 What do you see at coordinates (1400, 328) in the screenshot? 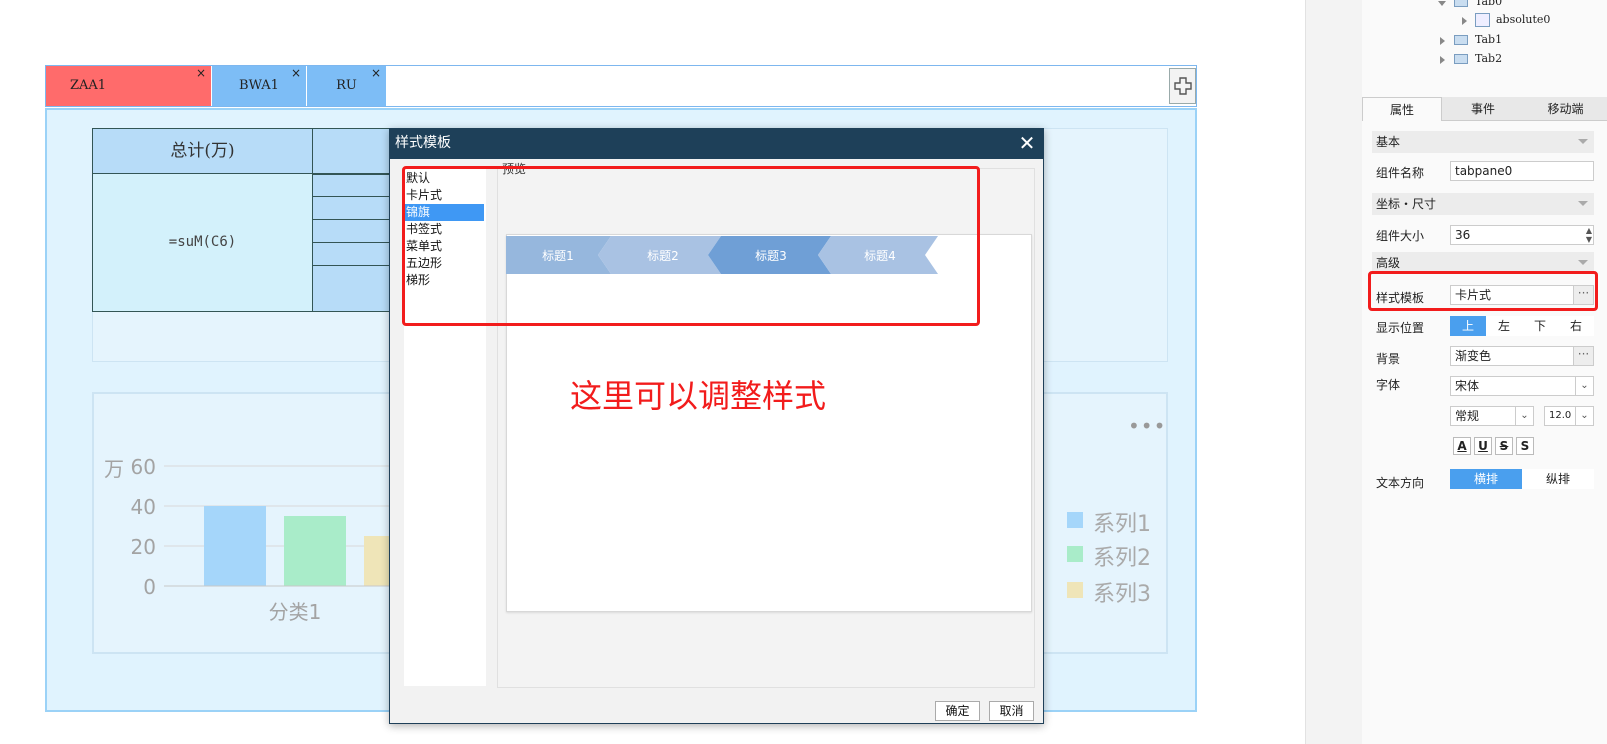
I see `position-label: 显示位置` at bounding box center [1400, 328].